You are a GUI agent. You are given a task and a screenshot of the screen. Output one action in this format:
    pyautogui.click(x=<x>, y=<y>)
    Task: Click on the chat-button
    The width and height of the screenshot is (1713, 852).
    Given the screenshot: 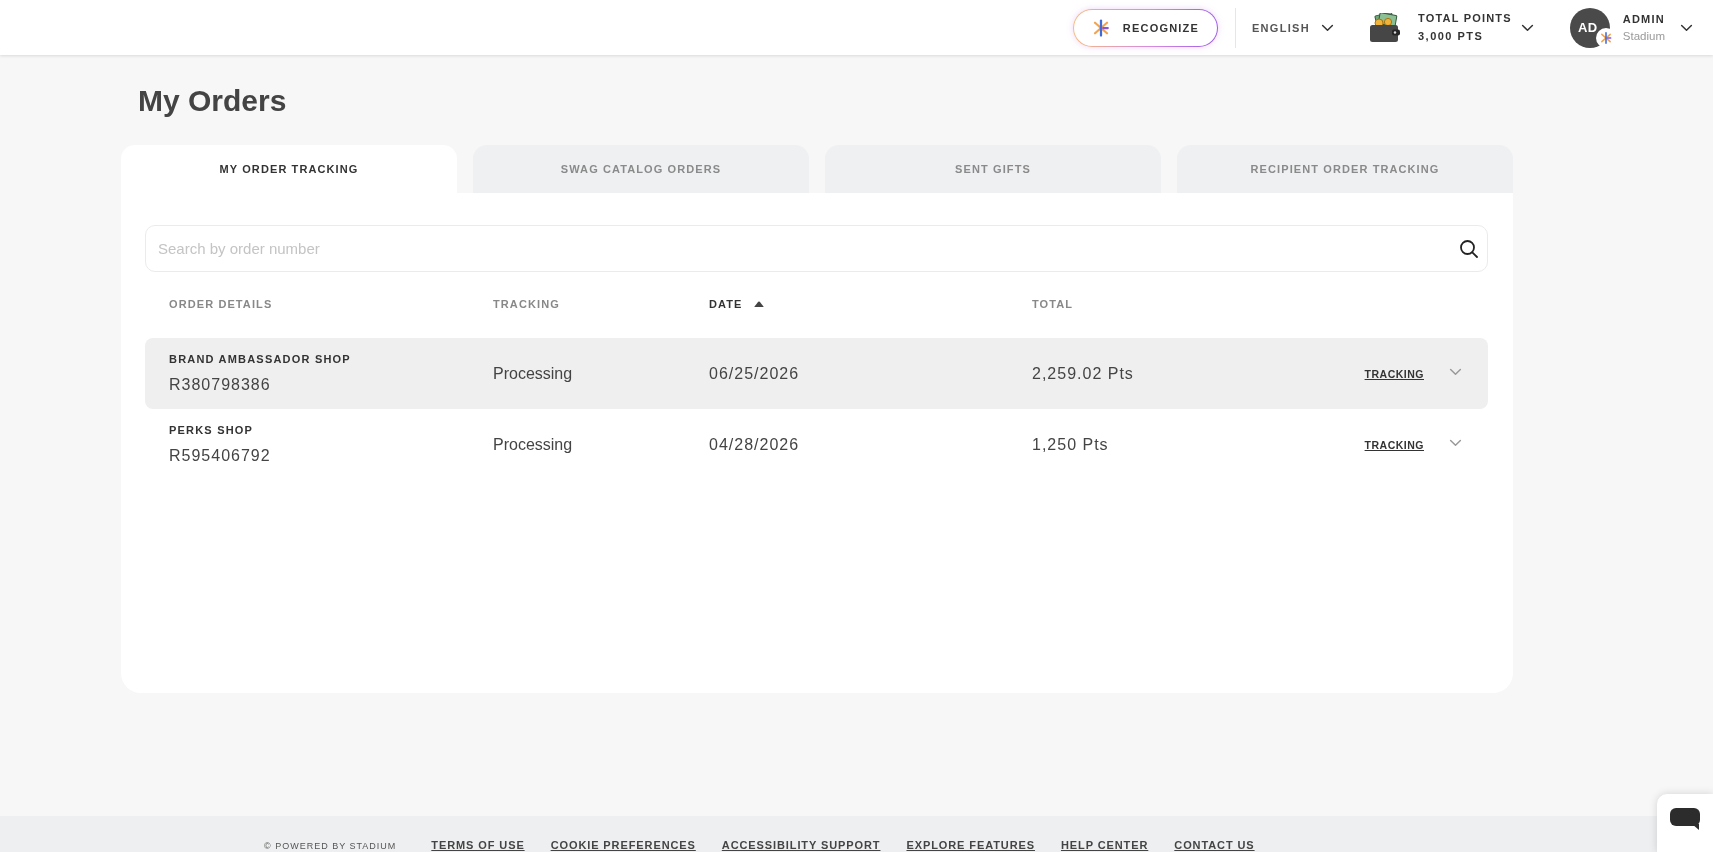 What is the action you would take?
    pyautogui.click(x=1685, y=823)
    